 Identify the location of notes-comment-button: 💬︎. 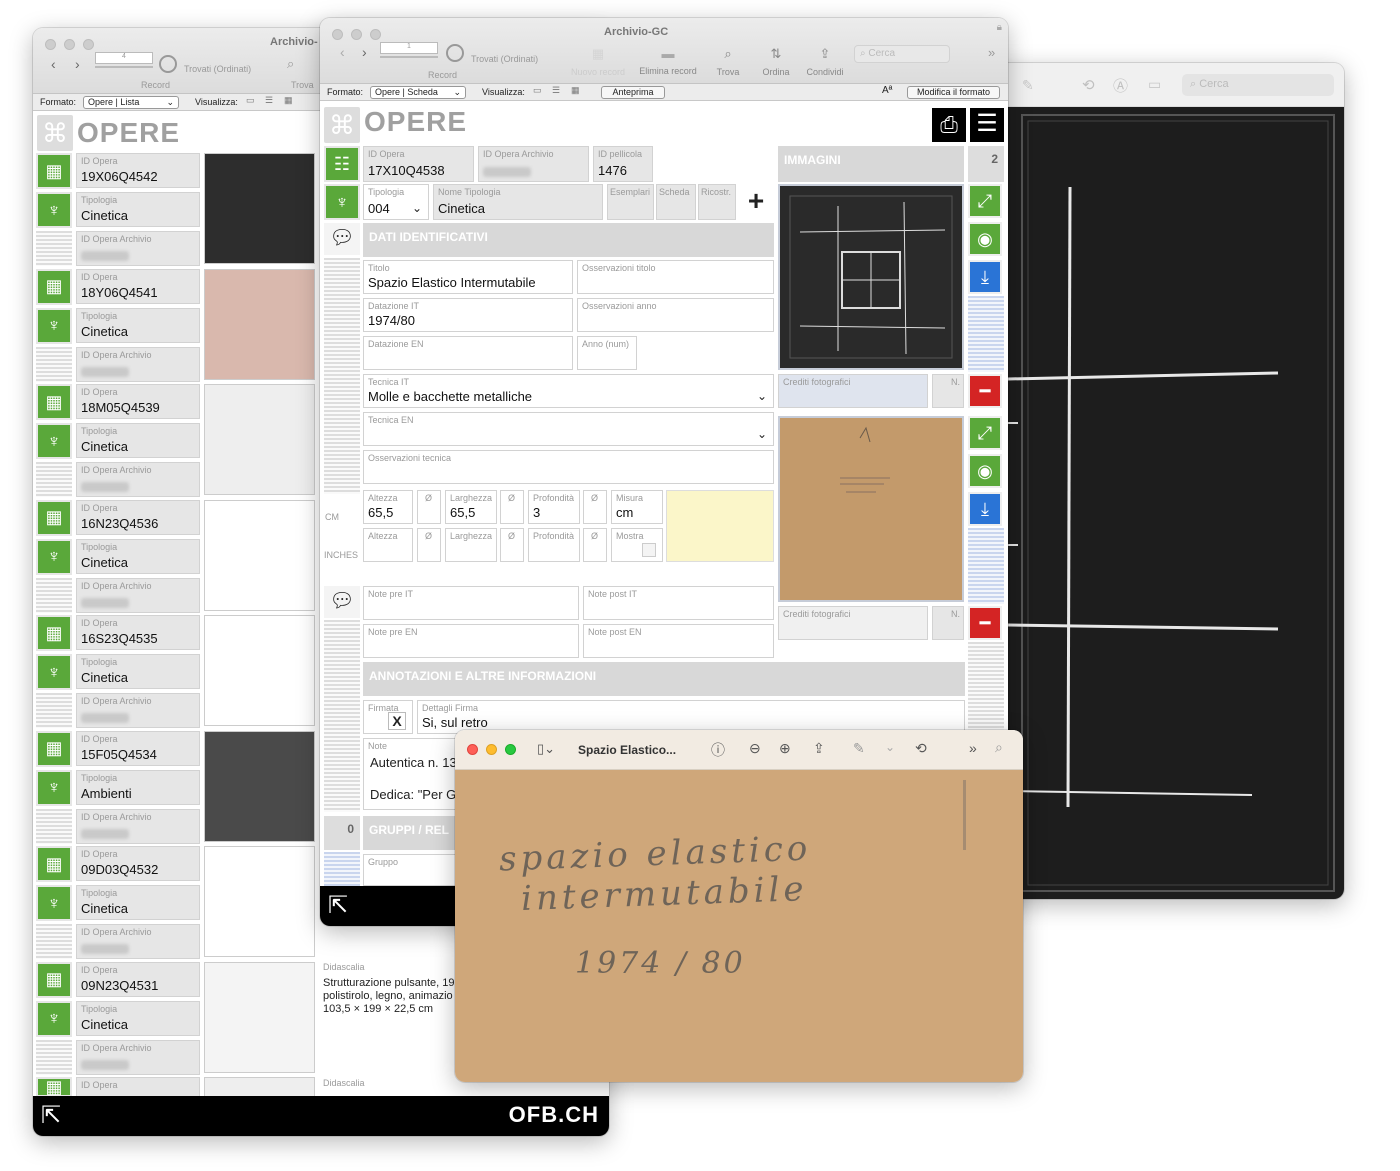
(342, 602).